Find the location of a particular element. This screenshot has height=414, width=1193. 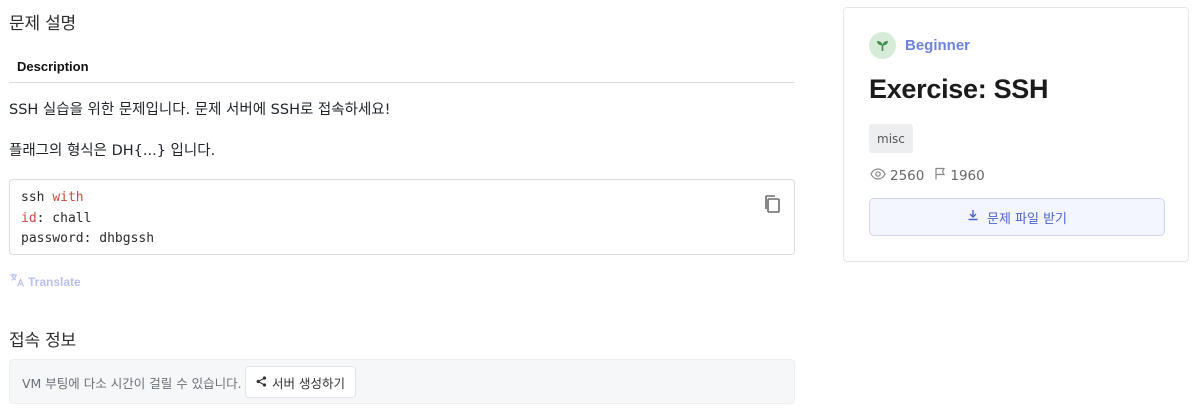

download-icon is located at coordinates (973, 217).